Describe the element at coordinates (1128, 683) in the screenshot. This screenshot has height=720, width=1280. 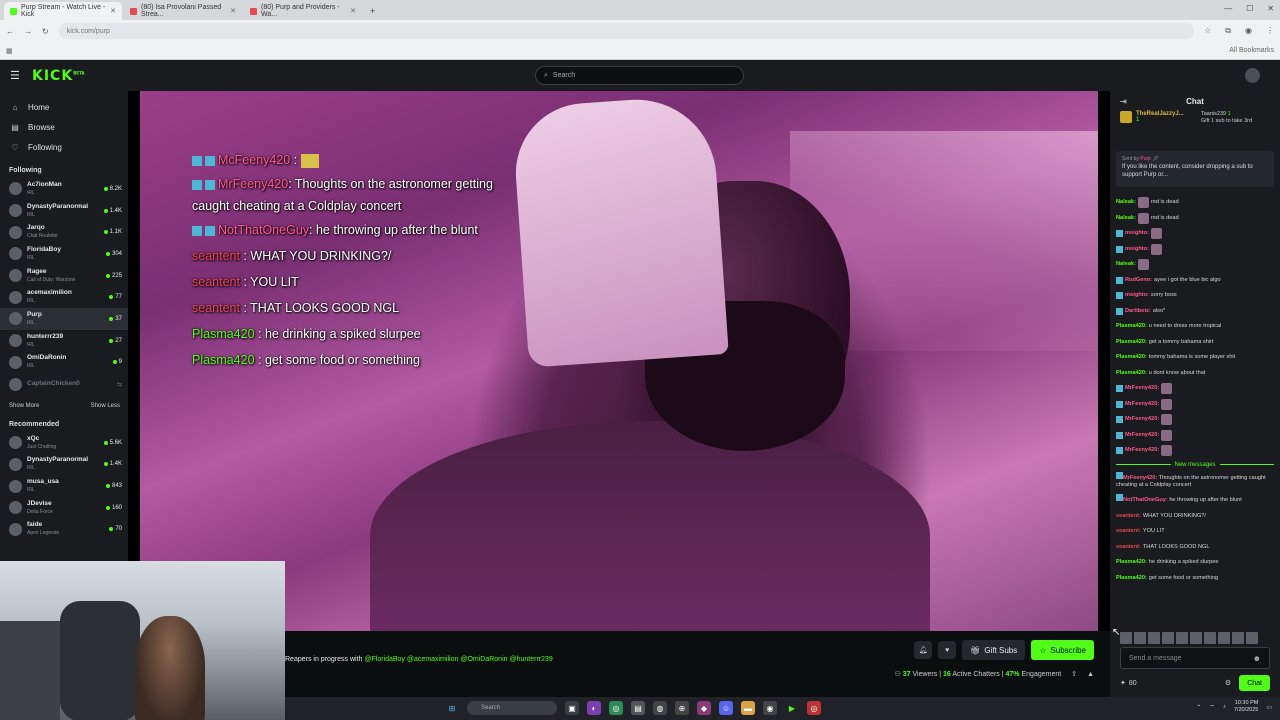
I see `channel-points: ✦ 80` at that location.